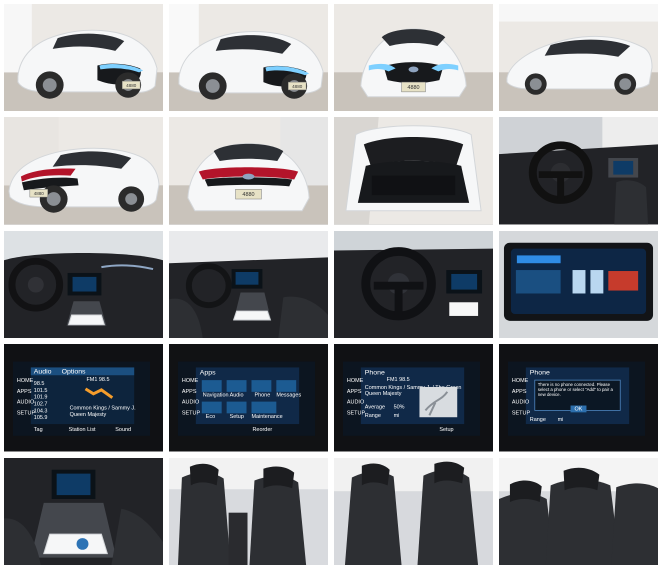 Image resolution: width=662 pixels, height=569 pixels. I want to click on tile-4-side-profile, so click(578, 58).